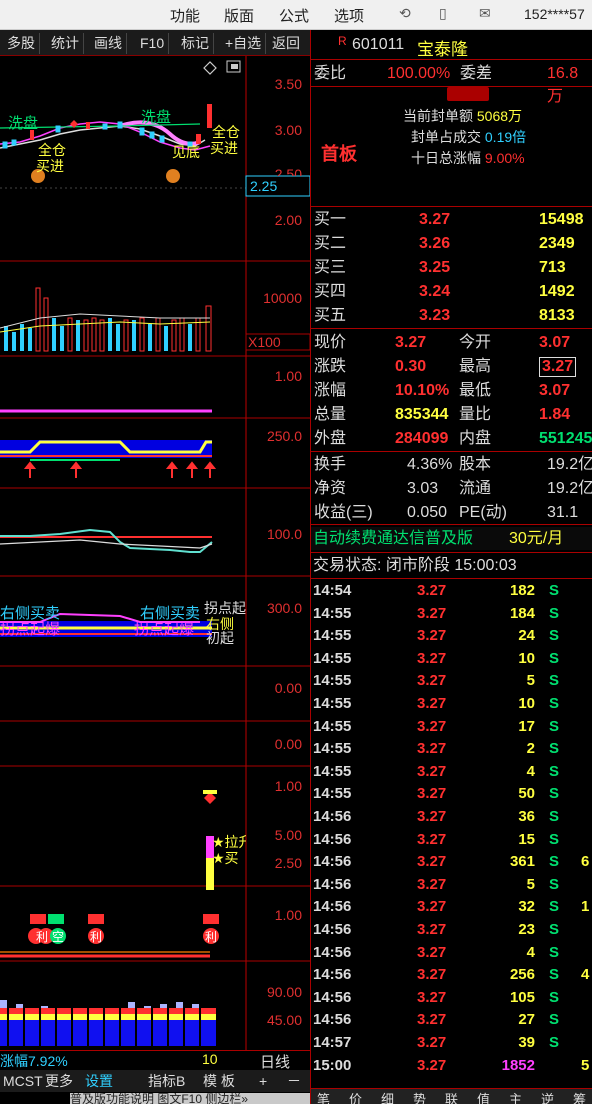 This screenshot has height=1104, width=592. What do you see at coordinates (451, 840) in the screenshot?
I see `tick-row: 14:56 3.27 15 S` at bounding box center [451, 840].